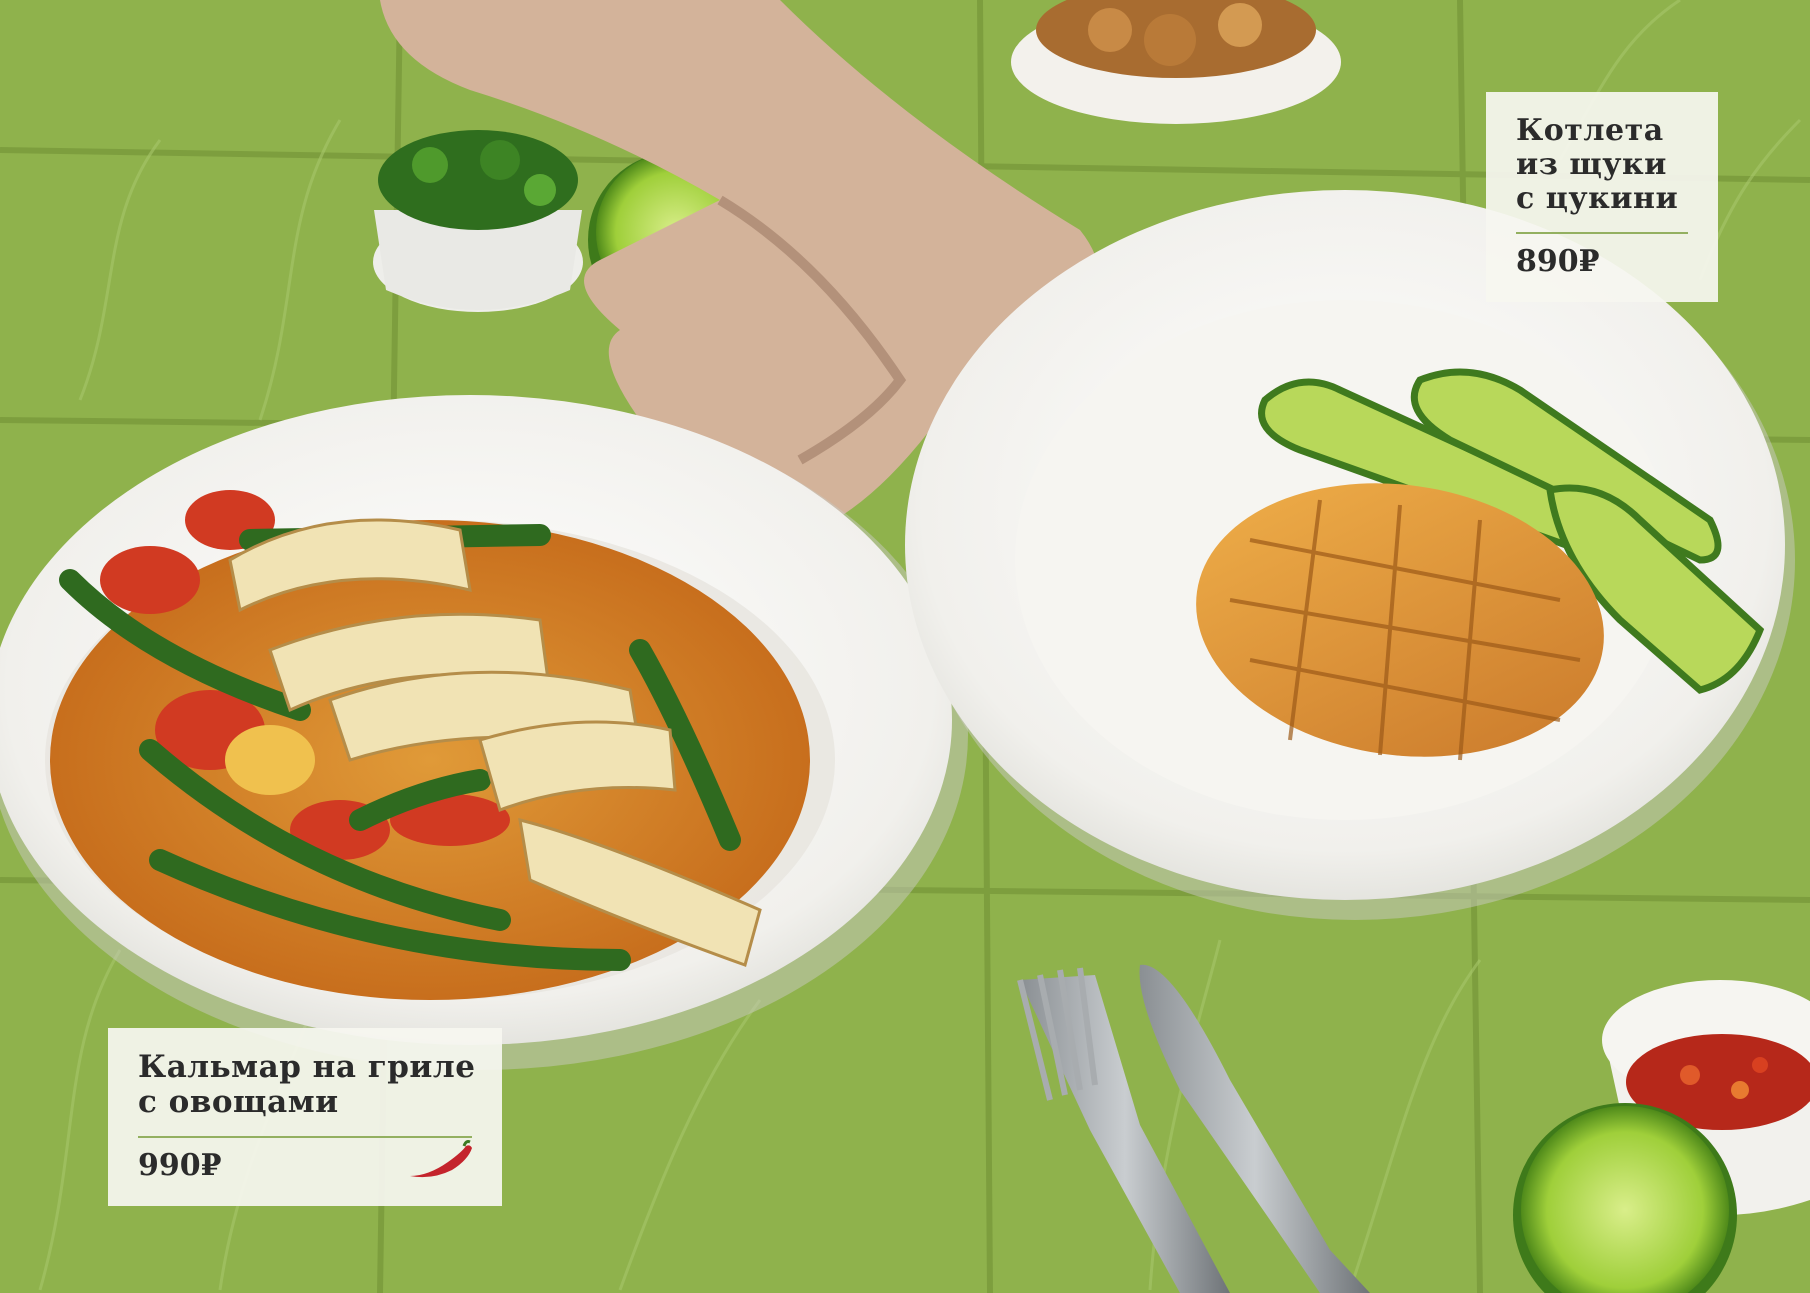 This screenshot has height=1293, width=1810. I want to click on menu-card-grilled-squid: Кальмар на гриле с овощами 990₽, so click(305, 1117).